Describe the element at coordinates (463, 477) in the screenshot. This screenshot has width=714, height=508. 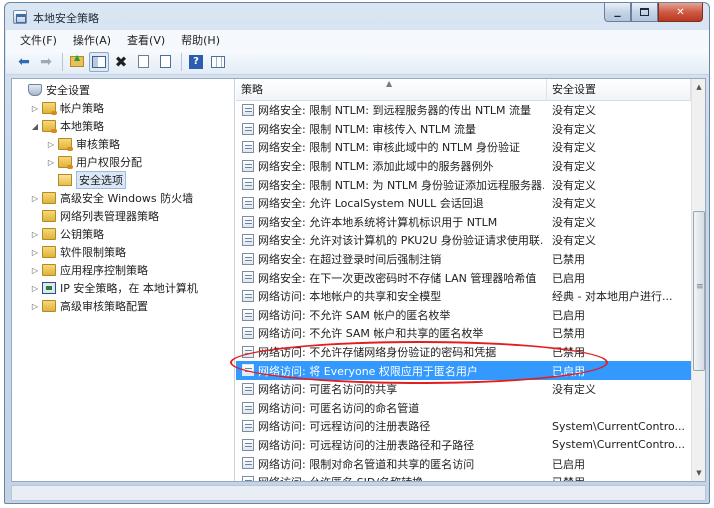
I see `policy-row: 网络访问: 允许匿名 SID/名称转换 已禁用` at that location.